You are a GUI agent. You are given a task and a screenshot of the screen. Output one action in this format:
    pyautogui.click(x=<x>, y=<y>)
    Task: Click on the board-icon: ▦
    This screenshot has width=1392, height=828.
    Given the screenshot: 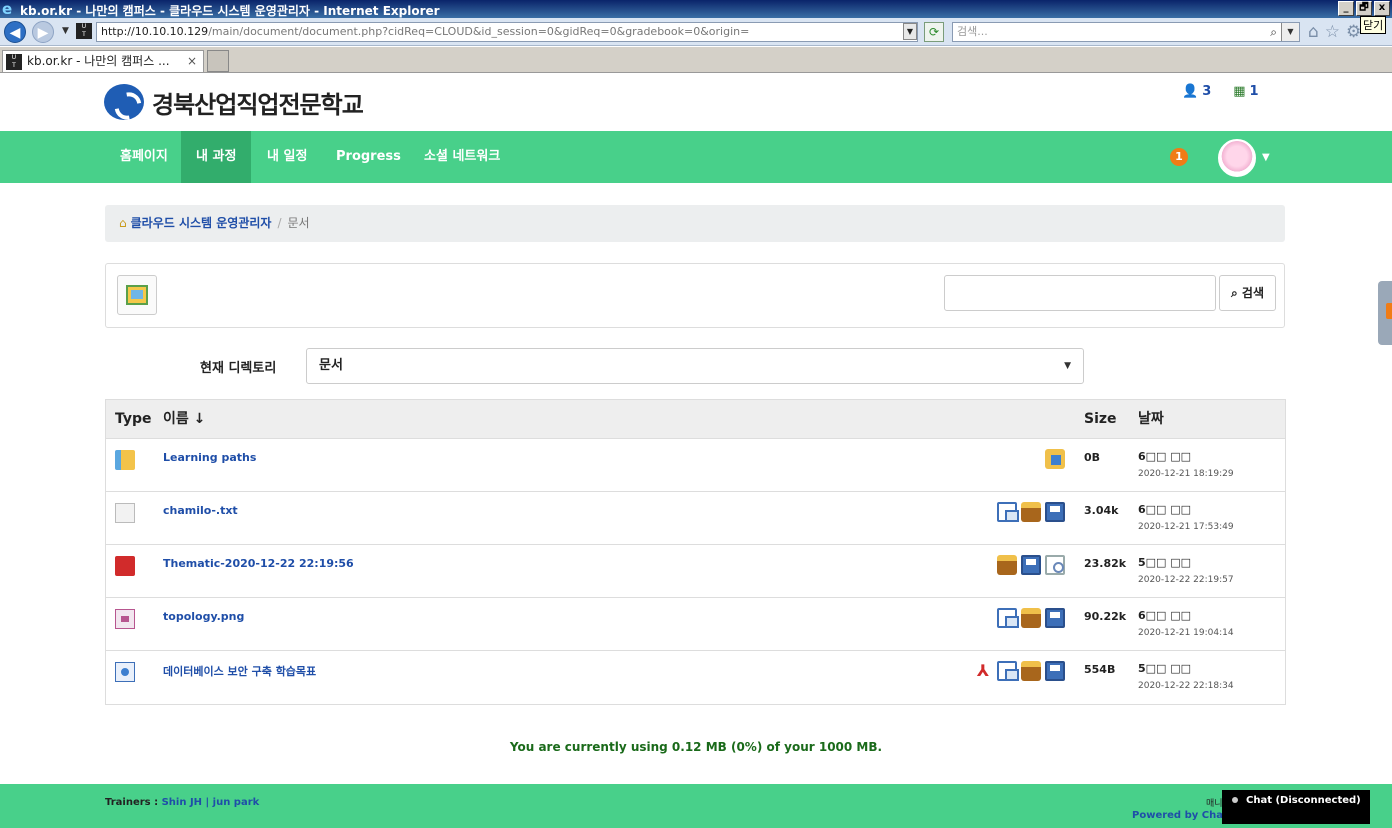 What is the action you would take?
    pyautogui.click(x=1239, y=91)
    